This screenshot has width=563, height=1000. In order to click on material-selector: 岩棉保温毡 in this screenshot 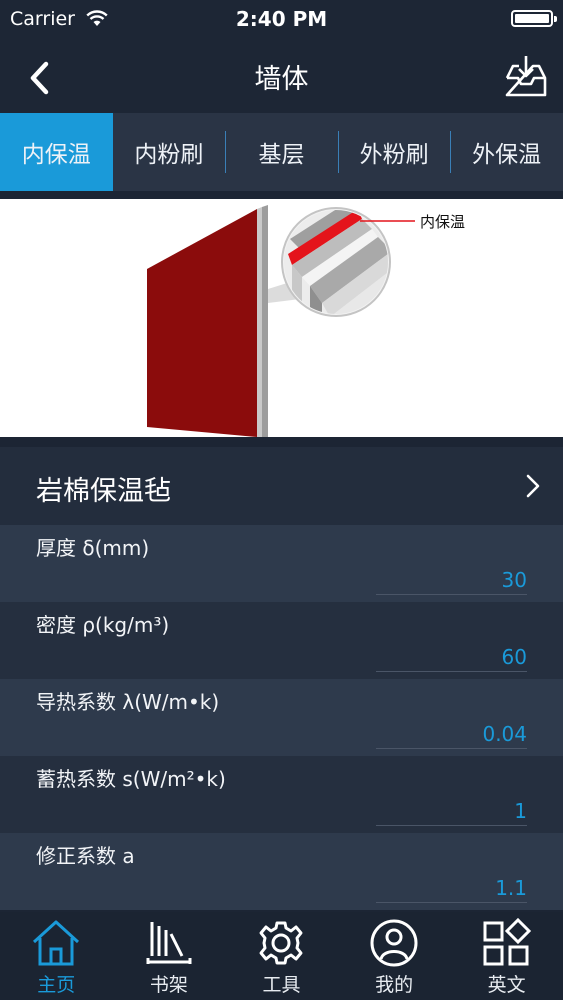, I will do `click(281, 486)`.